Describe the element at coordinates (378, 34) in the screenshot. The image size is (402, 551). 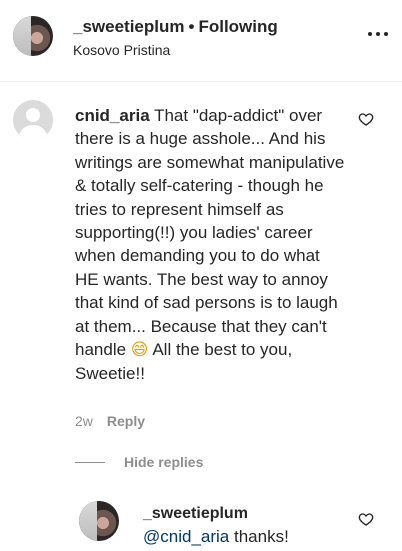
I see `more-options-icon` at that location.